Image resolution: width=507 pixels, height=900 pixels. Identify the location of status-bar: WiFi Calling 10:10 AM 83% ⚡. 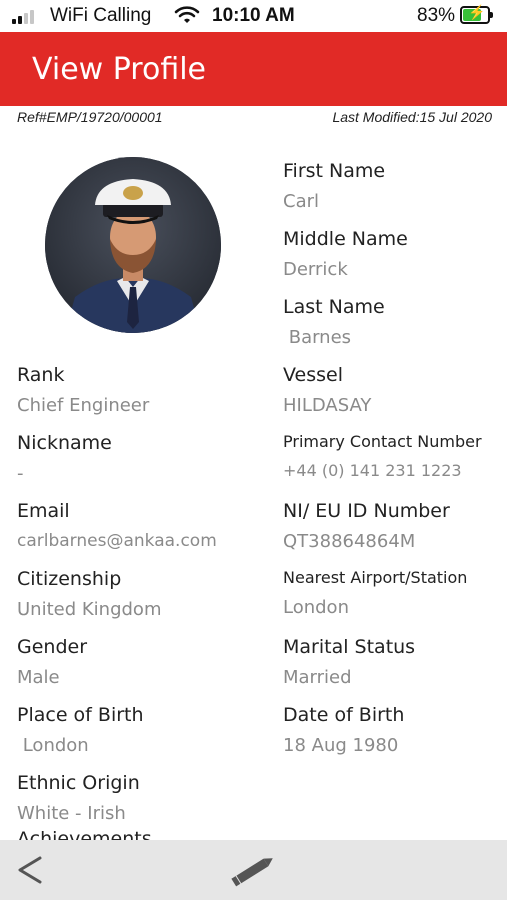
(253, 16).